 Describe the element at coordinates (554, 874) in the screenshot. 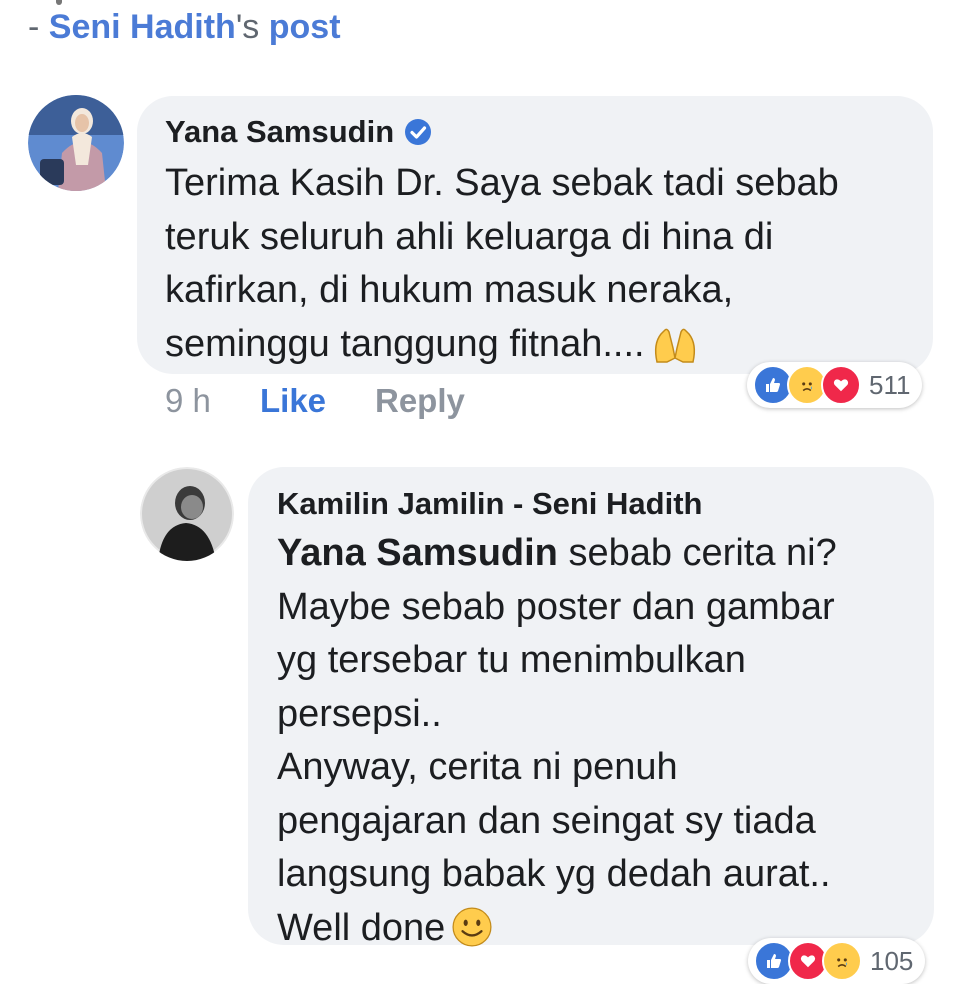

I see `comment-line: langsung babak yg dedah aurat..` at that location.